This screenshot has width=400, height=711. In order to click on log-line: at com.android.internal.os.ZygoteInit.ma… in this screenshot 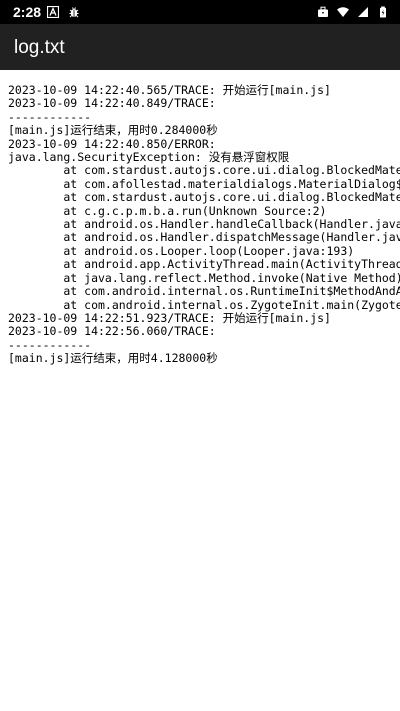, I will do `click(204, 304)`.